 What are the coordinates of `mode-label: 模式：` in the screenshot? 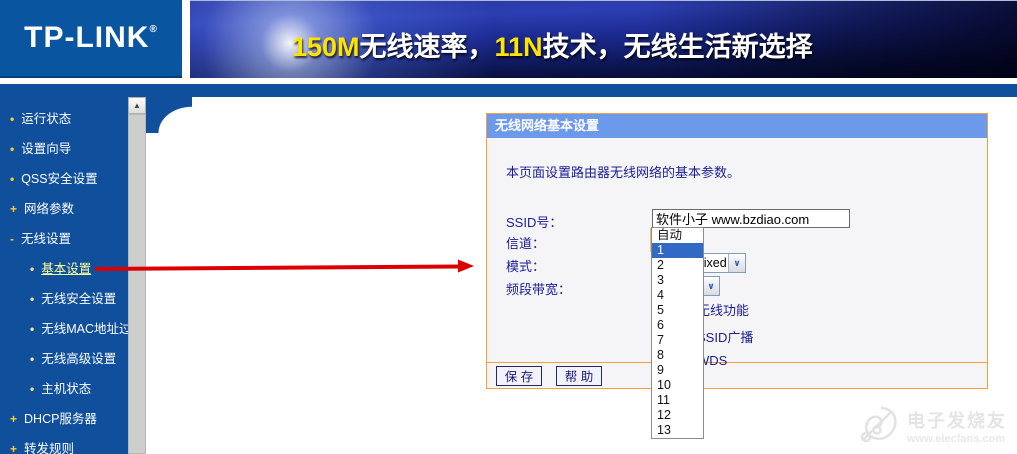 It's located at (526, 266).